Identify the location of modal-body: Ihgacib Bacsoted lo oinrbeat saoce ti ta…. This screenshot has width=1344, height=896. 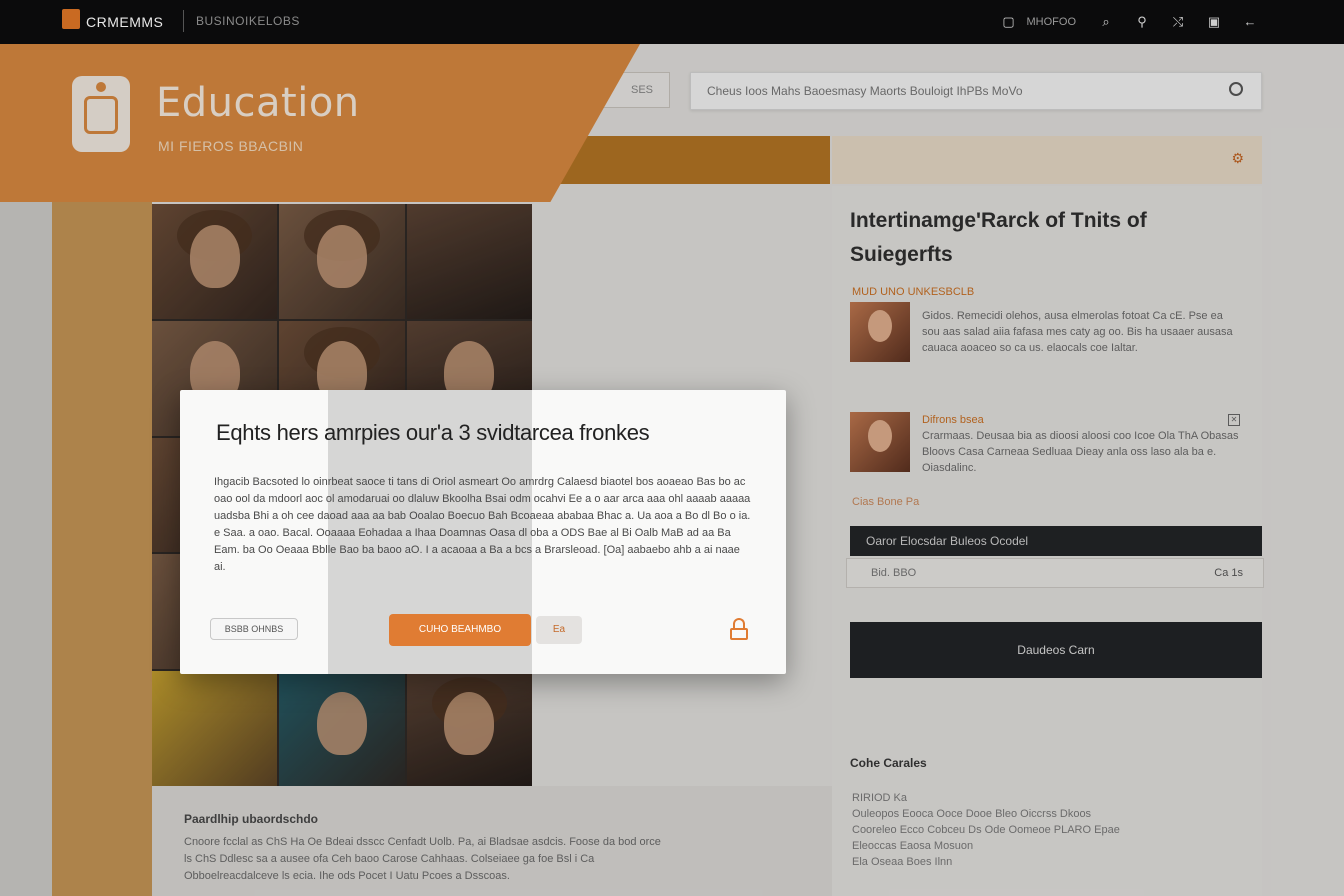
(482, 524).